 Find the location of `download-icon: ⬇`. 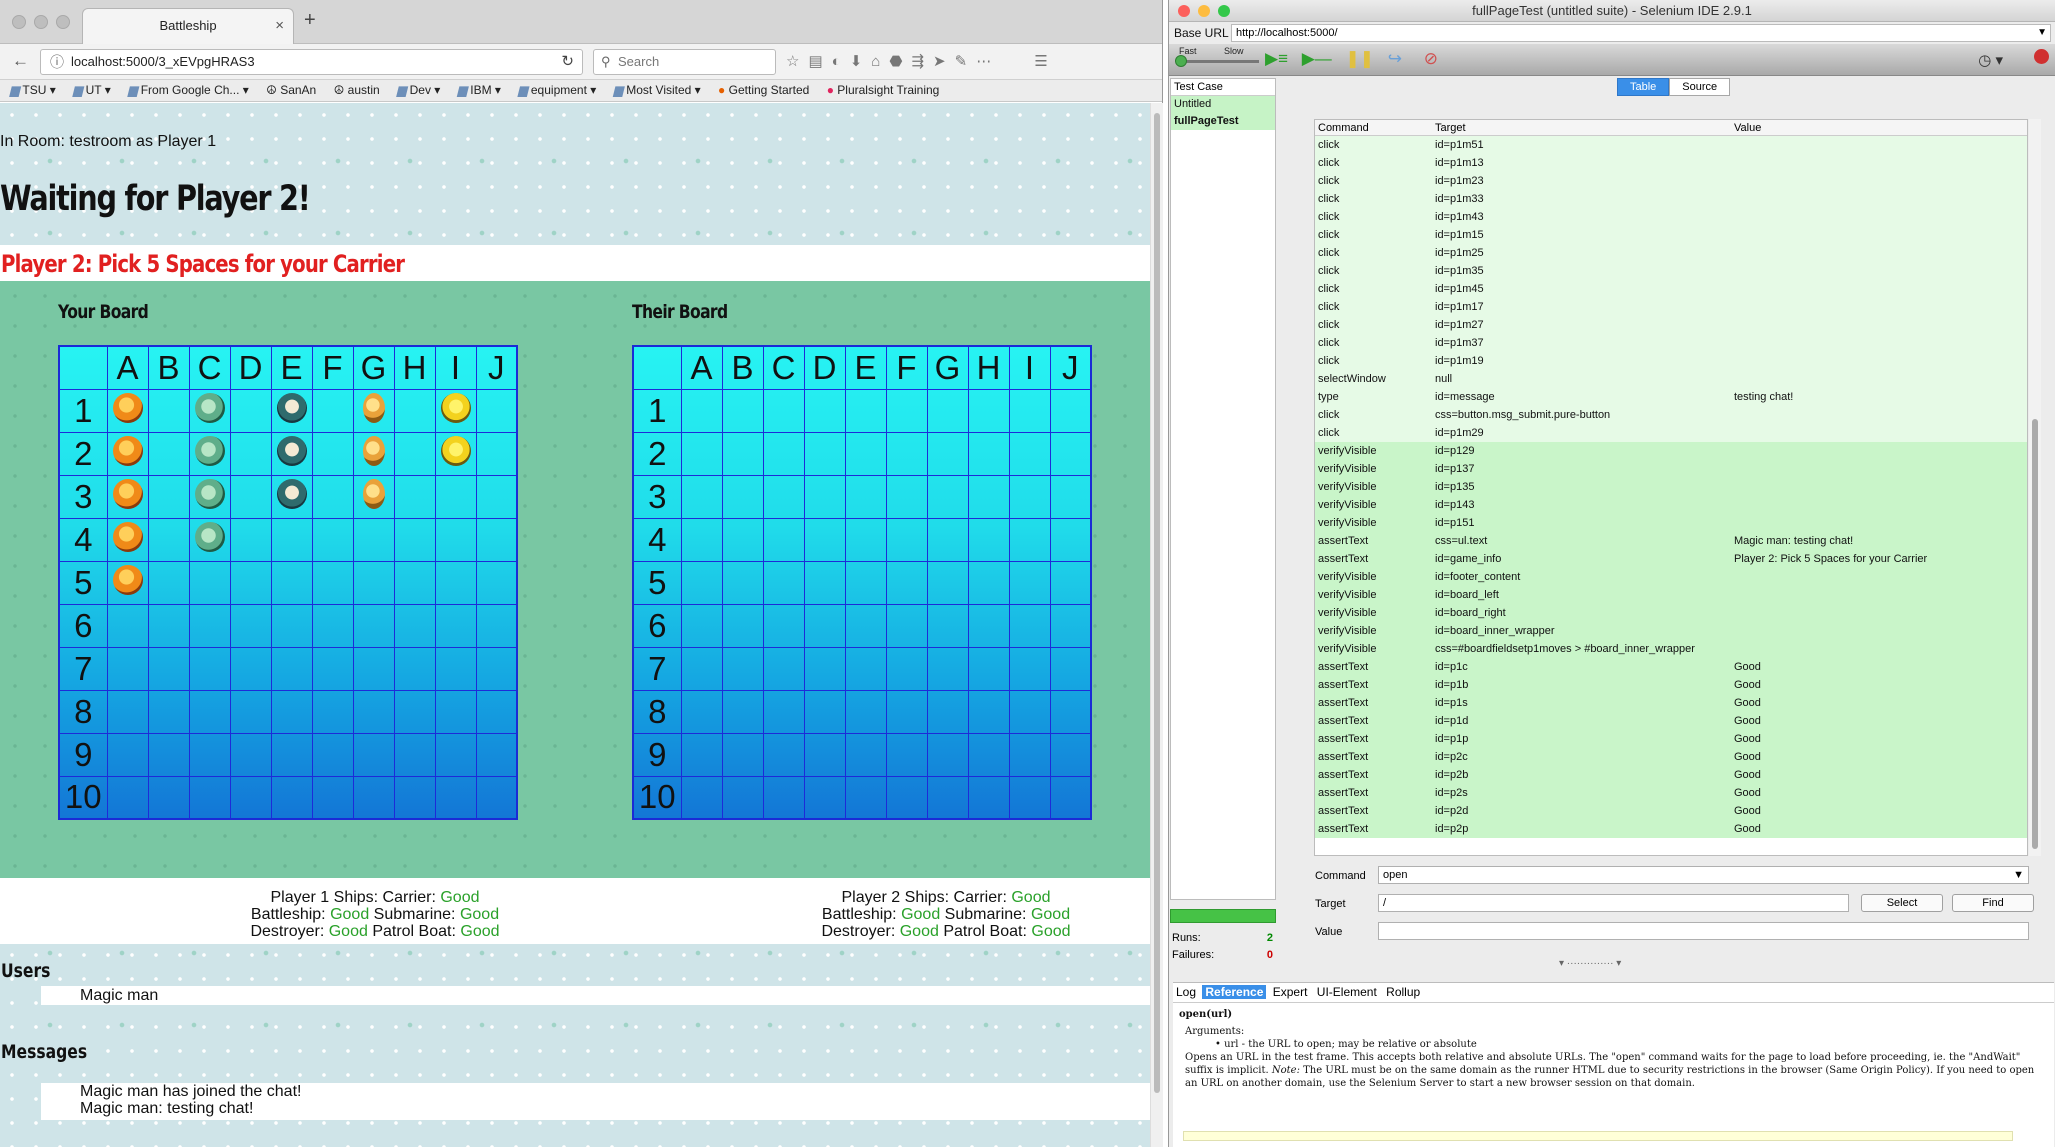

download-icon: ⬇ is located at coordinates (861, 61).